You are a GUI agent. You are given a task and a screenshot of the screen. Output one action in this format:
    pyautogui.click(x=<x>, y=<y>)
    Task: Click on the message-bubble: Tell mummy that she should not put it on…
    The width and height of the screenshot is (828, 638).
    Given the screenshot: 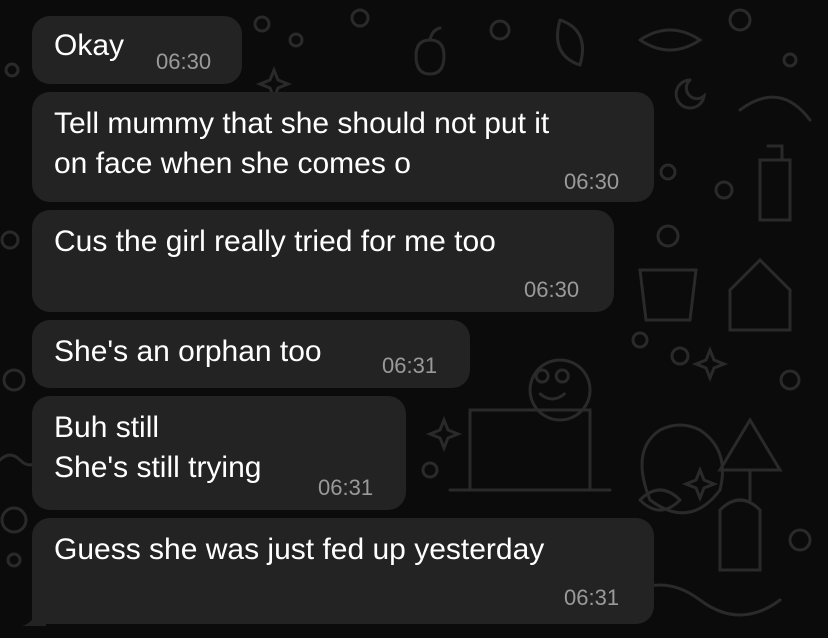 What is the action you would take?
    pyautogui.click(x=343, y=147)
    